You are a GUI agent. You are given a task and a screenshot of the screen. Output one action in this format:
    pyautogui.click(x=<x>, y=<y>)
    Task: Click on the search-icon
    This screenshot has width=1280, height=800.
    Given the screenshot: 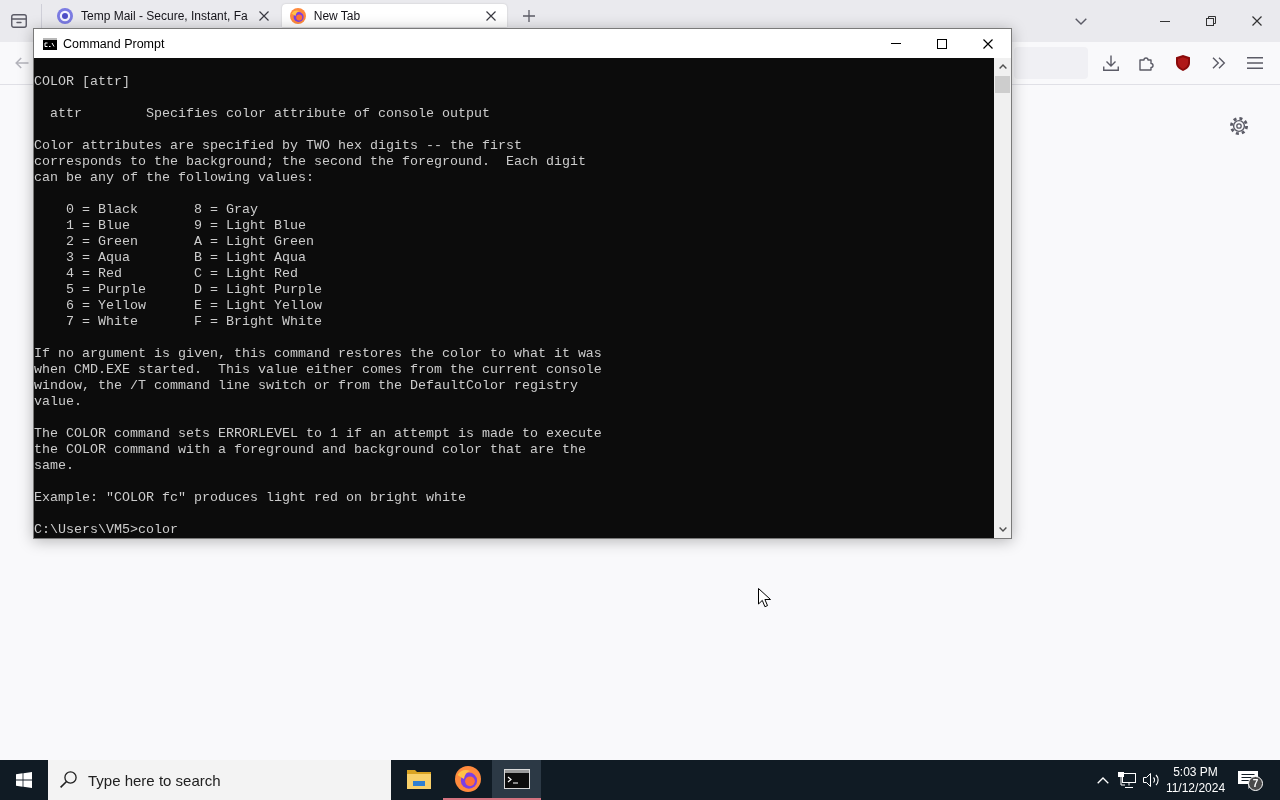 What is the action you would take?
    pyautogui.click(x=68, y=779)
    